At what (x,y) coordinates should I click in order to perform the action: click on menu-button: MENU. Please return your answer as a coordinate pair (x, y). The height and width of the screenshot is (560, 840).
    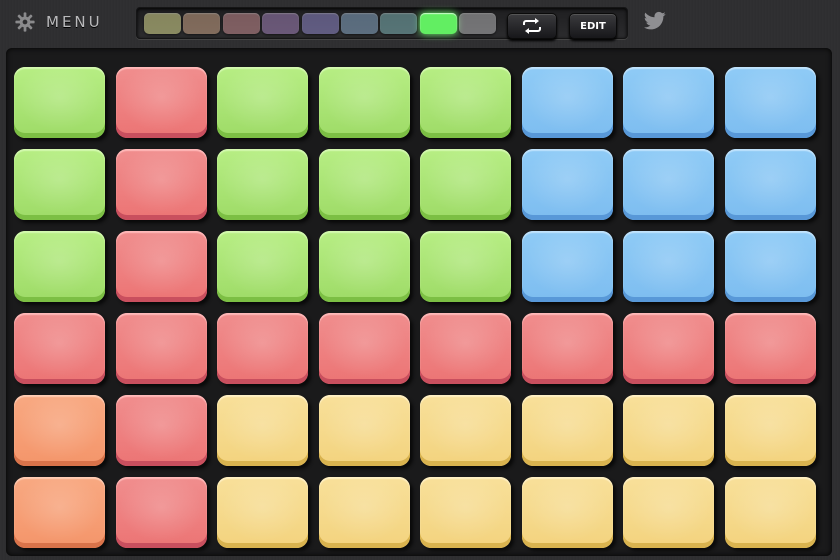
    Looking at the image, I should click on (58, 22).